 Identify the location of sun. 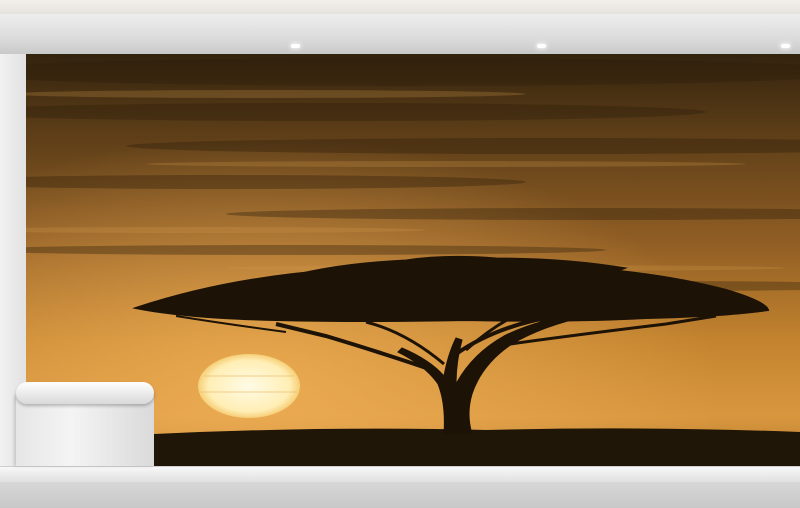
(249, 386).